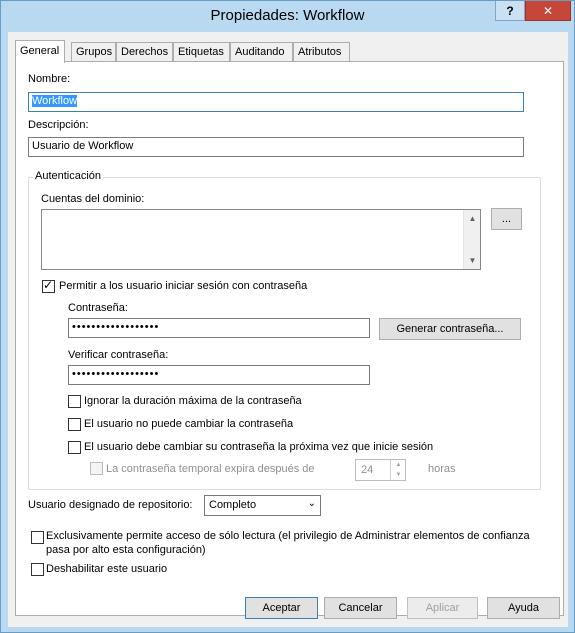 This screenshot has height=633, width=575. Describe the element at coordinates (262, 505) in the screenshot. I see `repository-user-select: Completo ⌄` at that location.